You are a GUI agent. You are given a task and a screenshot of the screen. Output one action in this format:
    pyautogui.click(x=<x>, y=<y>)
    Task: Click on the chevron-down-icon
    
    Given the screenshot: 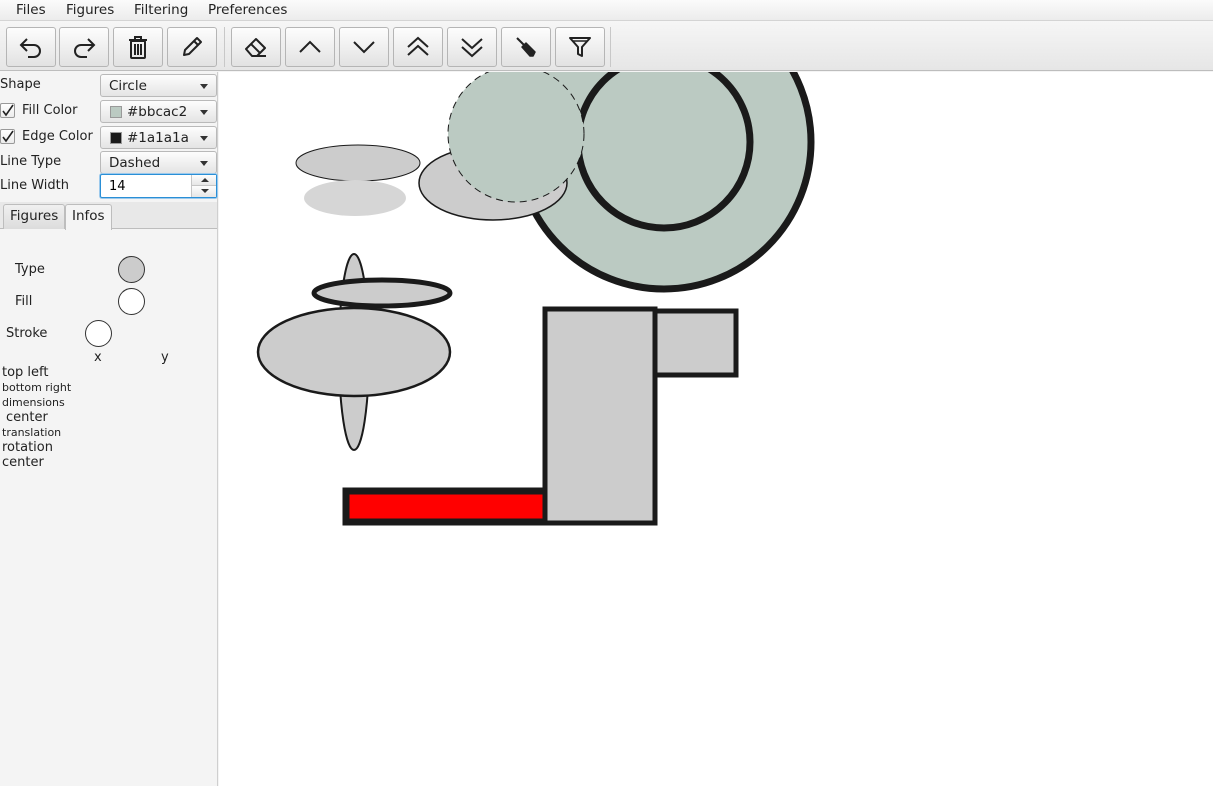 What is the action you would take?
    pyautogui.click(x=364, y=47)
    